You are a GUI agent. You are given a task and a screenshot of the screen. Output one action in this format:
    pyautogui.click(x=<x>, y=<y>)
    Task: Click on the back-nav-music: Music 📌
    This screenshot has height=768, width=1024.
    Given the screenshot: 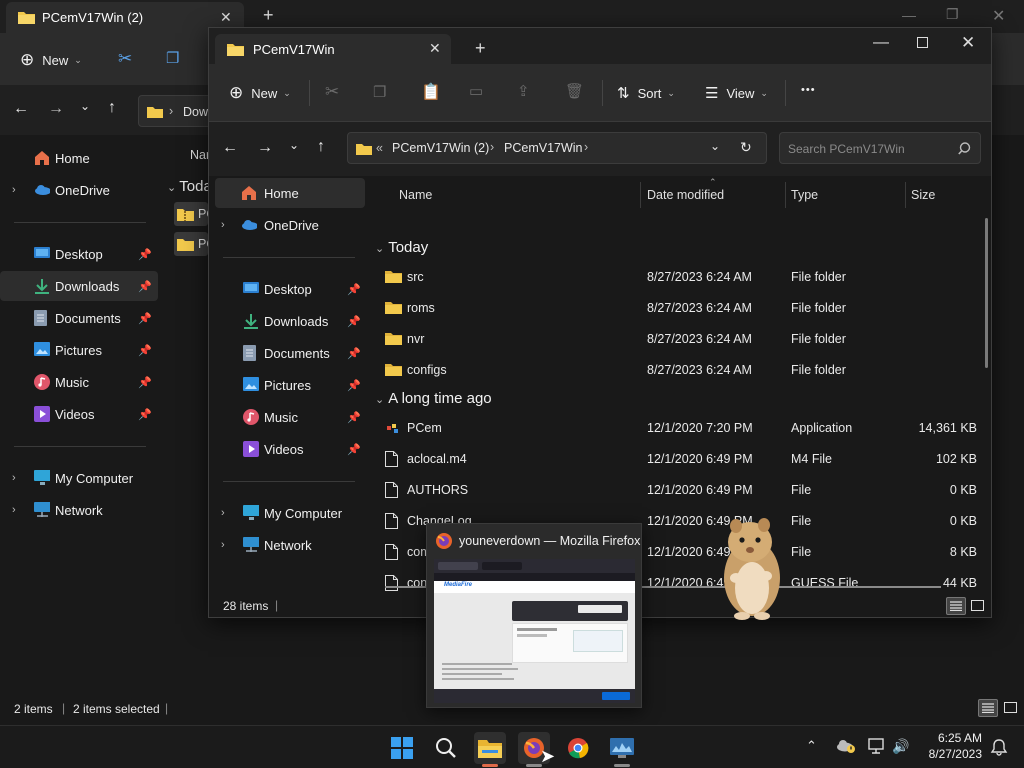 What is the action you would take?
    pyautogui.click(x=79, y=382)
    